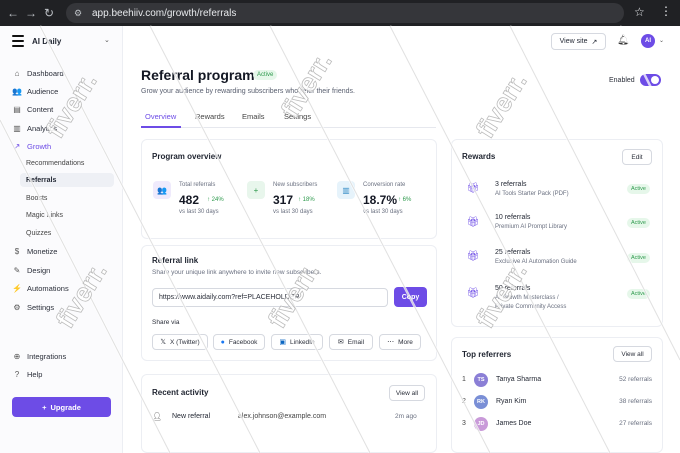 This screenshot has height=453, width=680. I want to click on growth-icon: ↗, so click(17, 146).